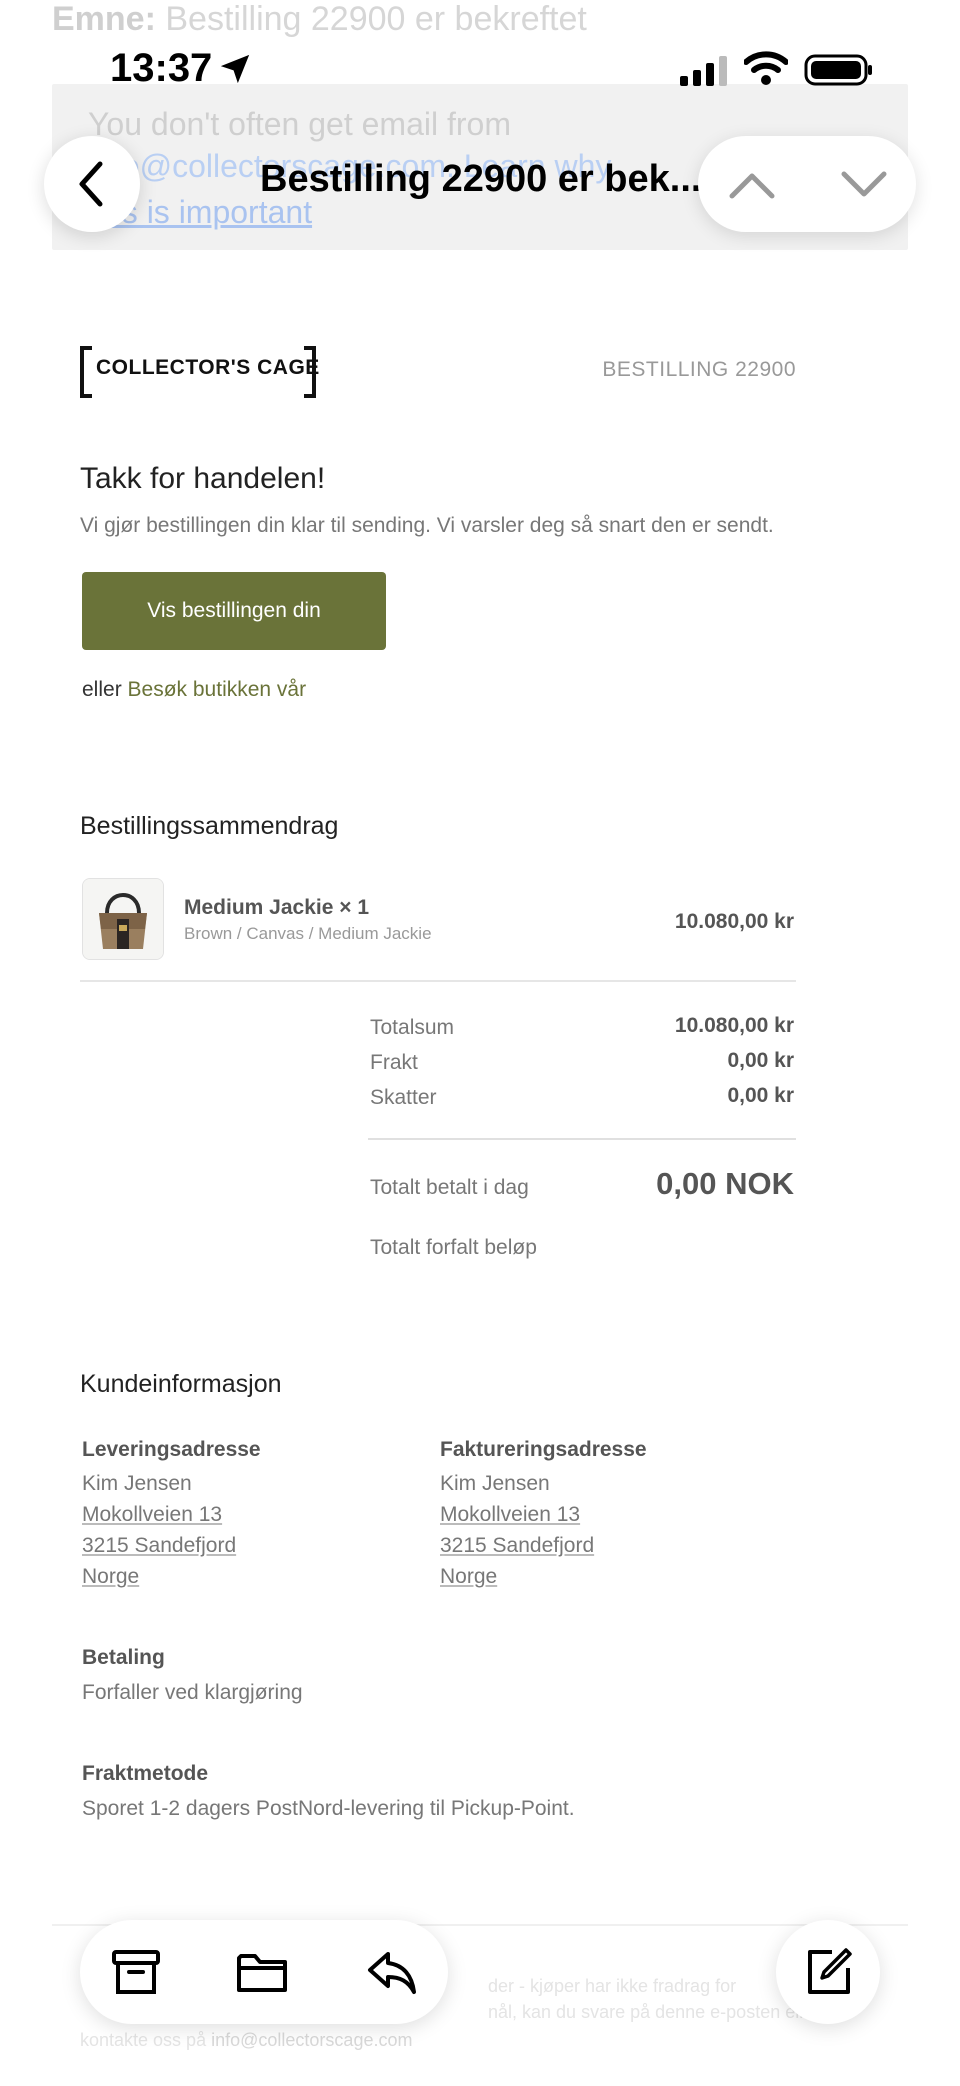  What do you see at coordinates (203, 478) in the screenshot?
I see `thanks-heading: Takk for handelen!` at bounding box center [203, 478].